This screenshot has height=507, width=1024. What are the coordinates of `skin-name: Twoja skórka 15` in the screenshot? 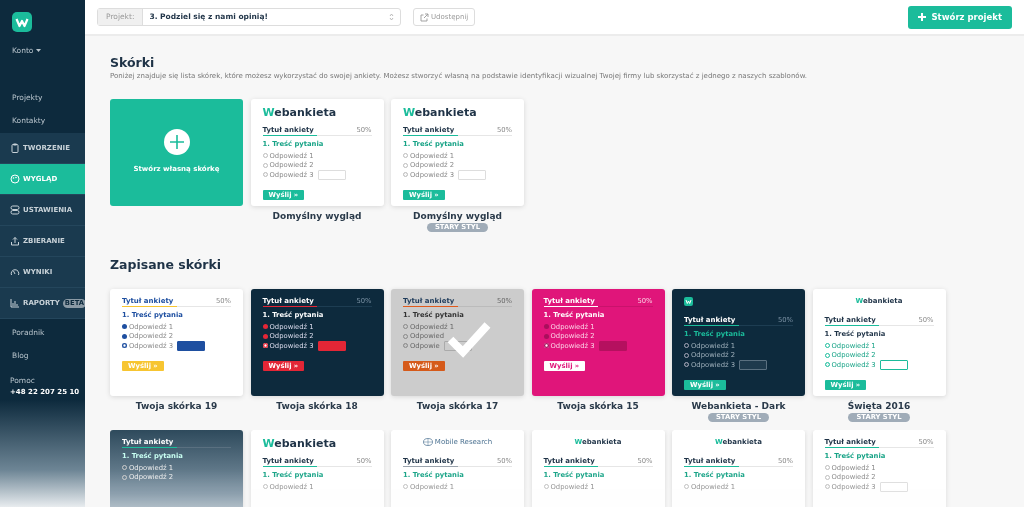 It's located at (598, 406).